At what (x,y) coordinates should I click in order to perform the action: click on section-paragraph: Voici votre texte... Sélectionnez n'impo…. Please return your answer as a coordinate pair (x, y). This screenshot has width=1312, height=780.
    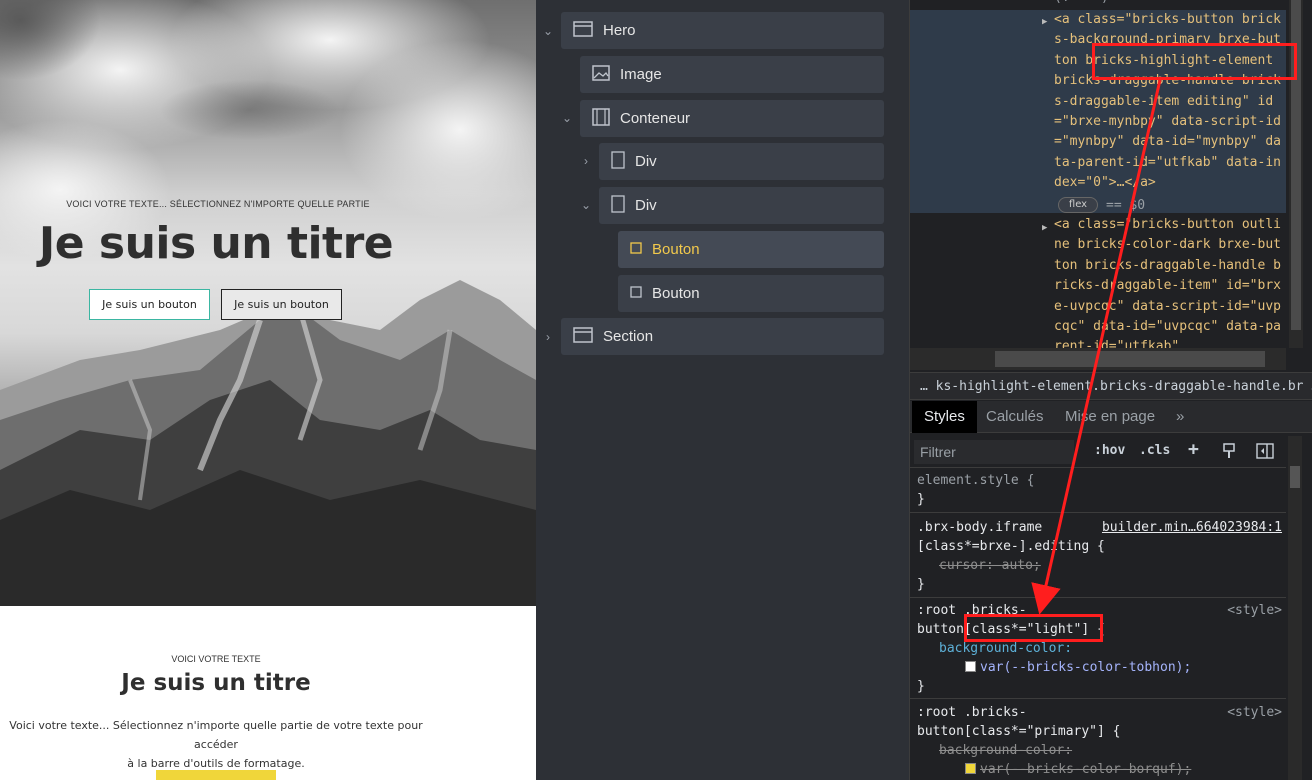
    Looking at the image, I should click on (216, 744).